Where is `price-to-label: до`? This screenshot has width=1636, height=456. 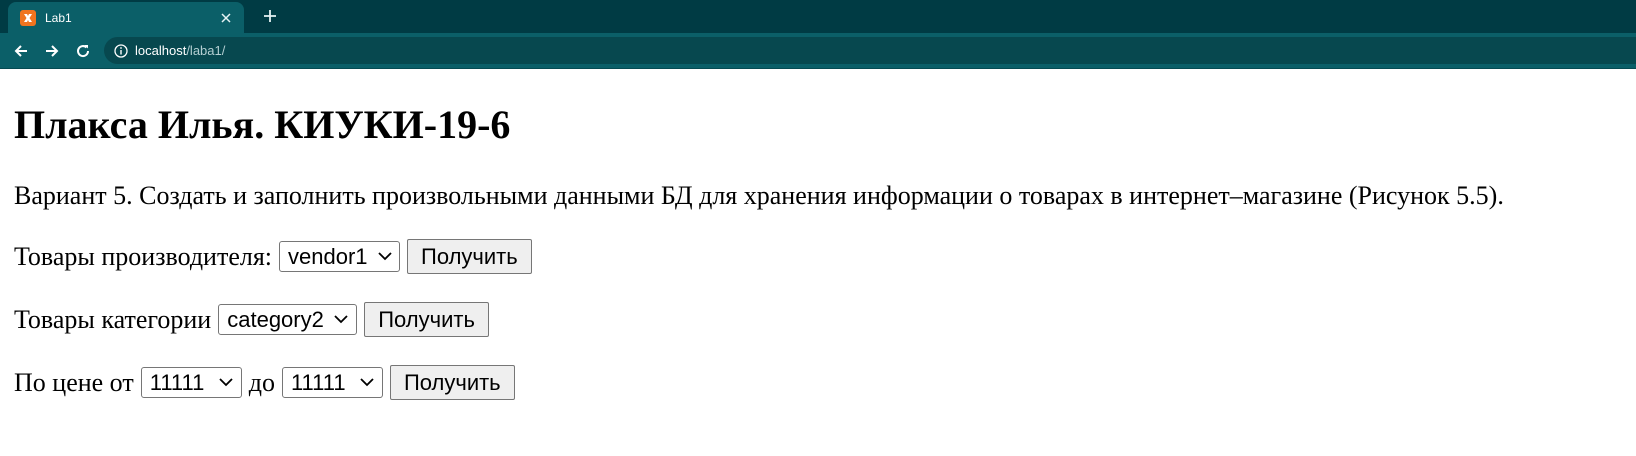 price-to-label: до is located at coordinates (261, 382).